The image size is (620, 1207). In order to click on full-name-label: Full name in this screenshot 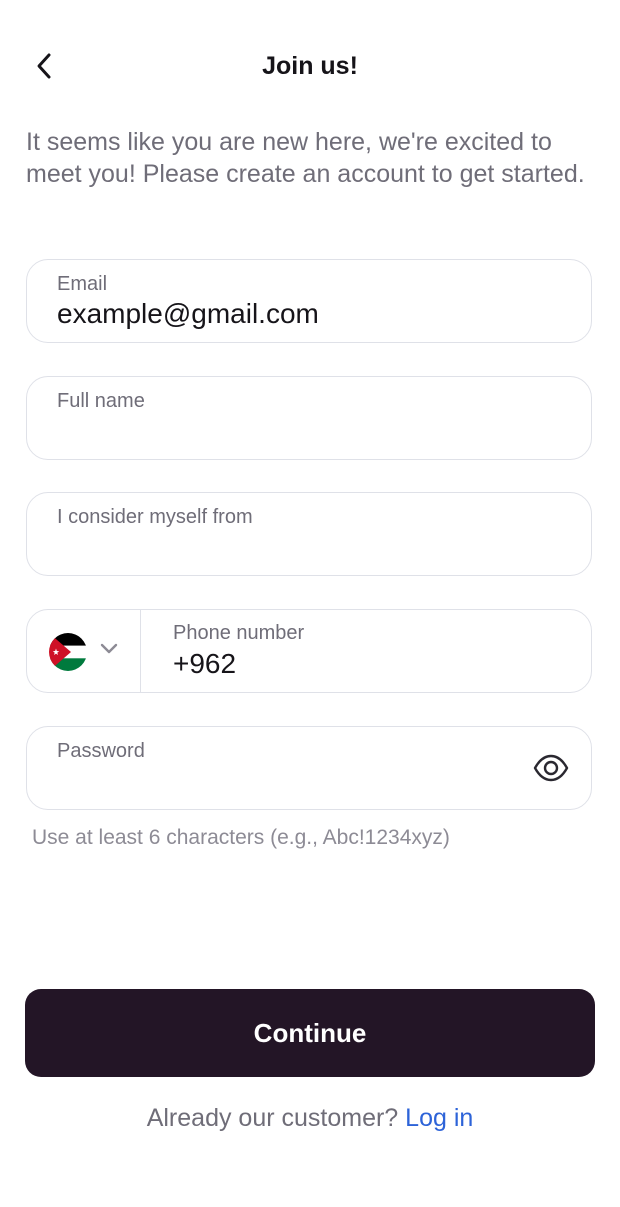, I will do `click(101, 401)`.